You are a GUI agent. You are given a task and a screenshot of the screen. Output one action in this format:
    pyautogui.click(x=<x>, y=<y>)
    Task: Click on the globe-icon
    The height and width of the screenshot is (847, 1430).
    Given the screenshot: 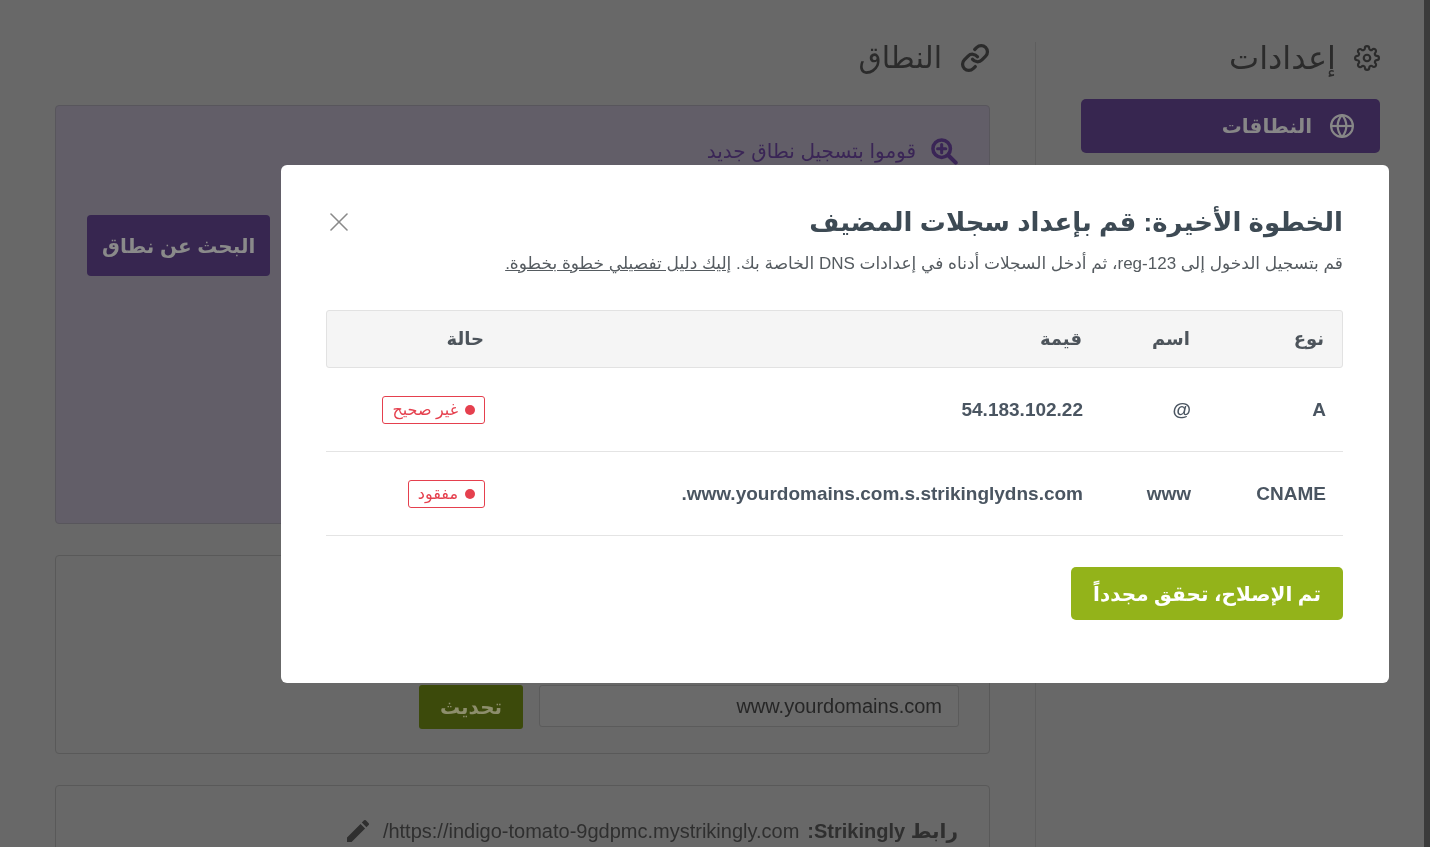 What is the action you would take?
    pyautogui.click(x=1342, y=126)
    